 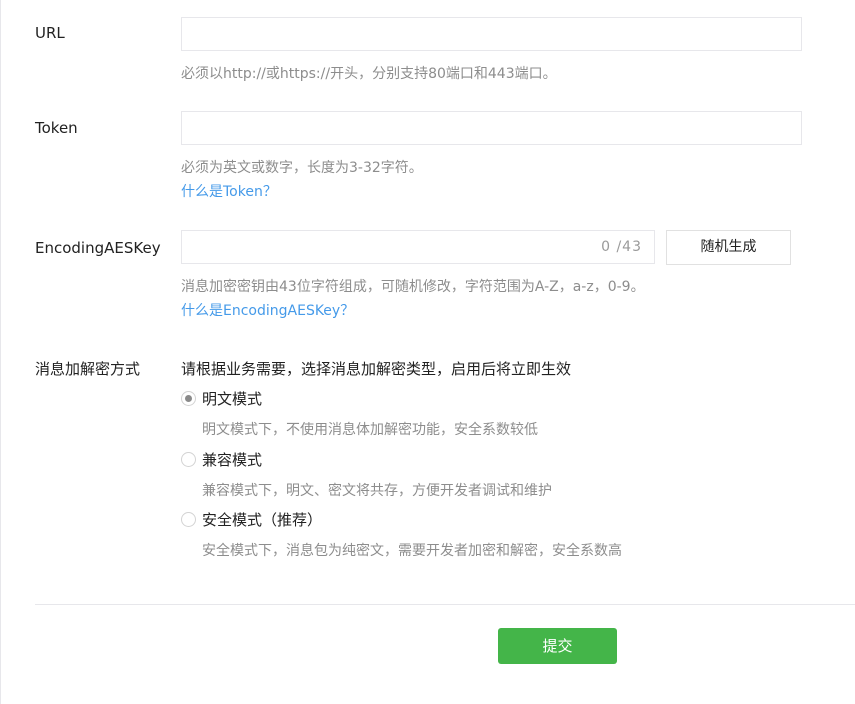 I want to click on token-label: Token, so click(x=56, y=128).